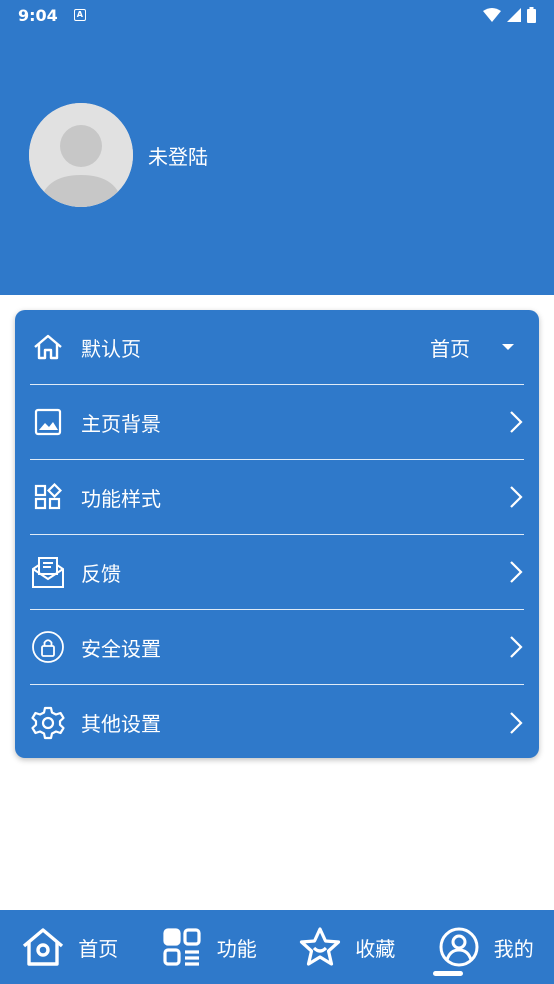  Describe the element at coordinates (182, 947) in the screenshot. I see `grid-icon` at that location.